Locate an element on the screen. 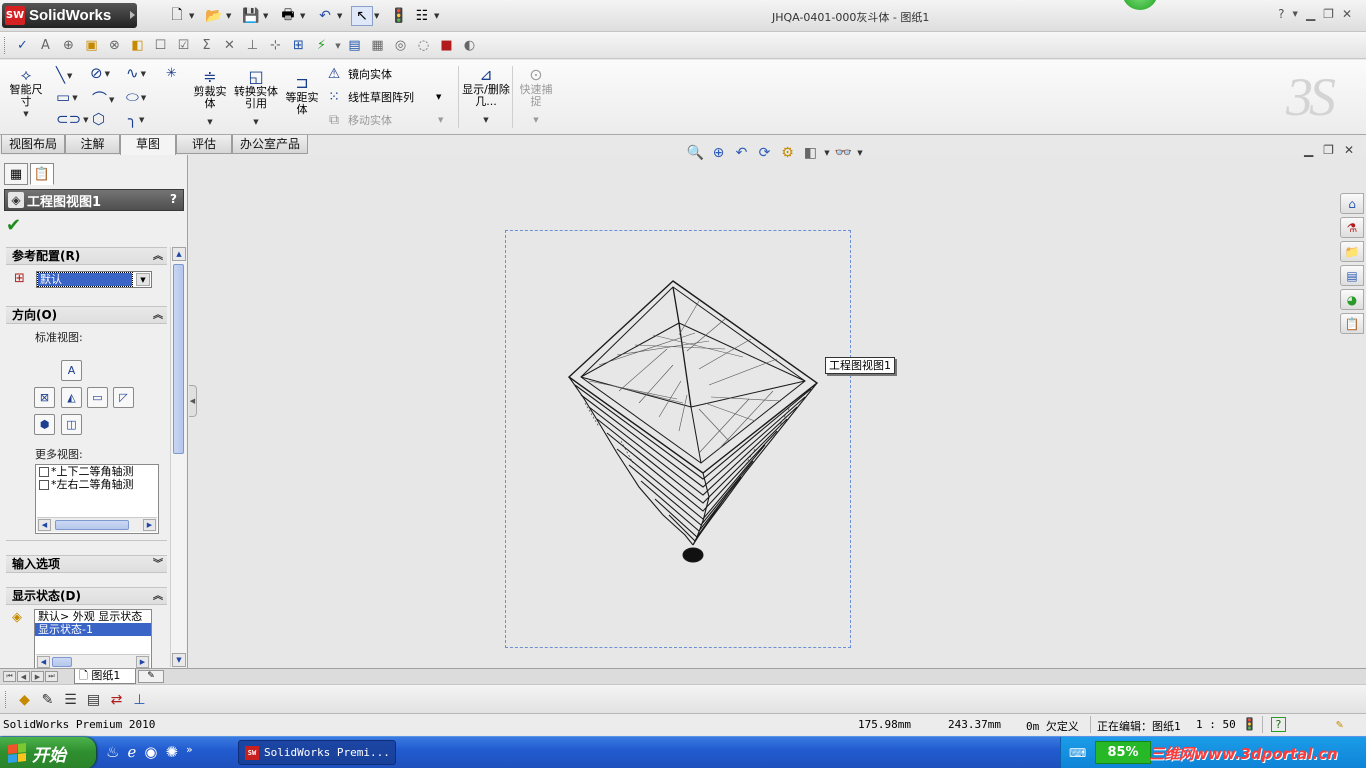 Image resolution: width=1366 pixels, height=768 pixels. ok-check-icon: ✔ is located at coordinates (13, 225).